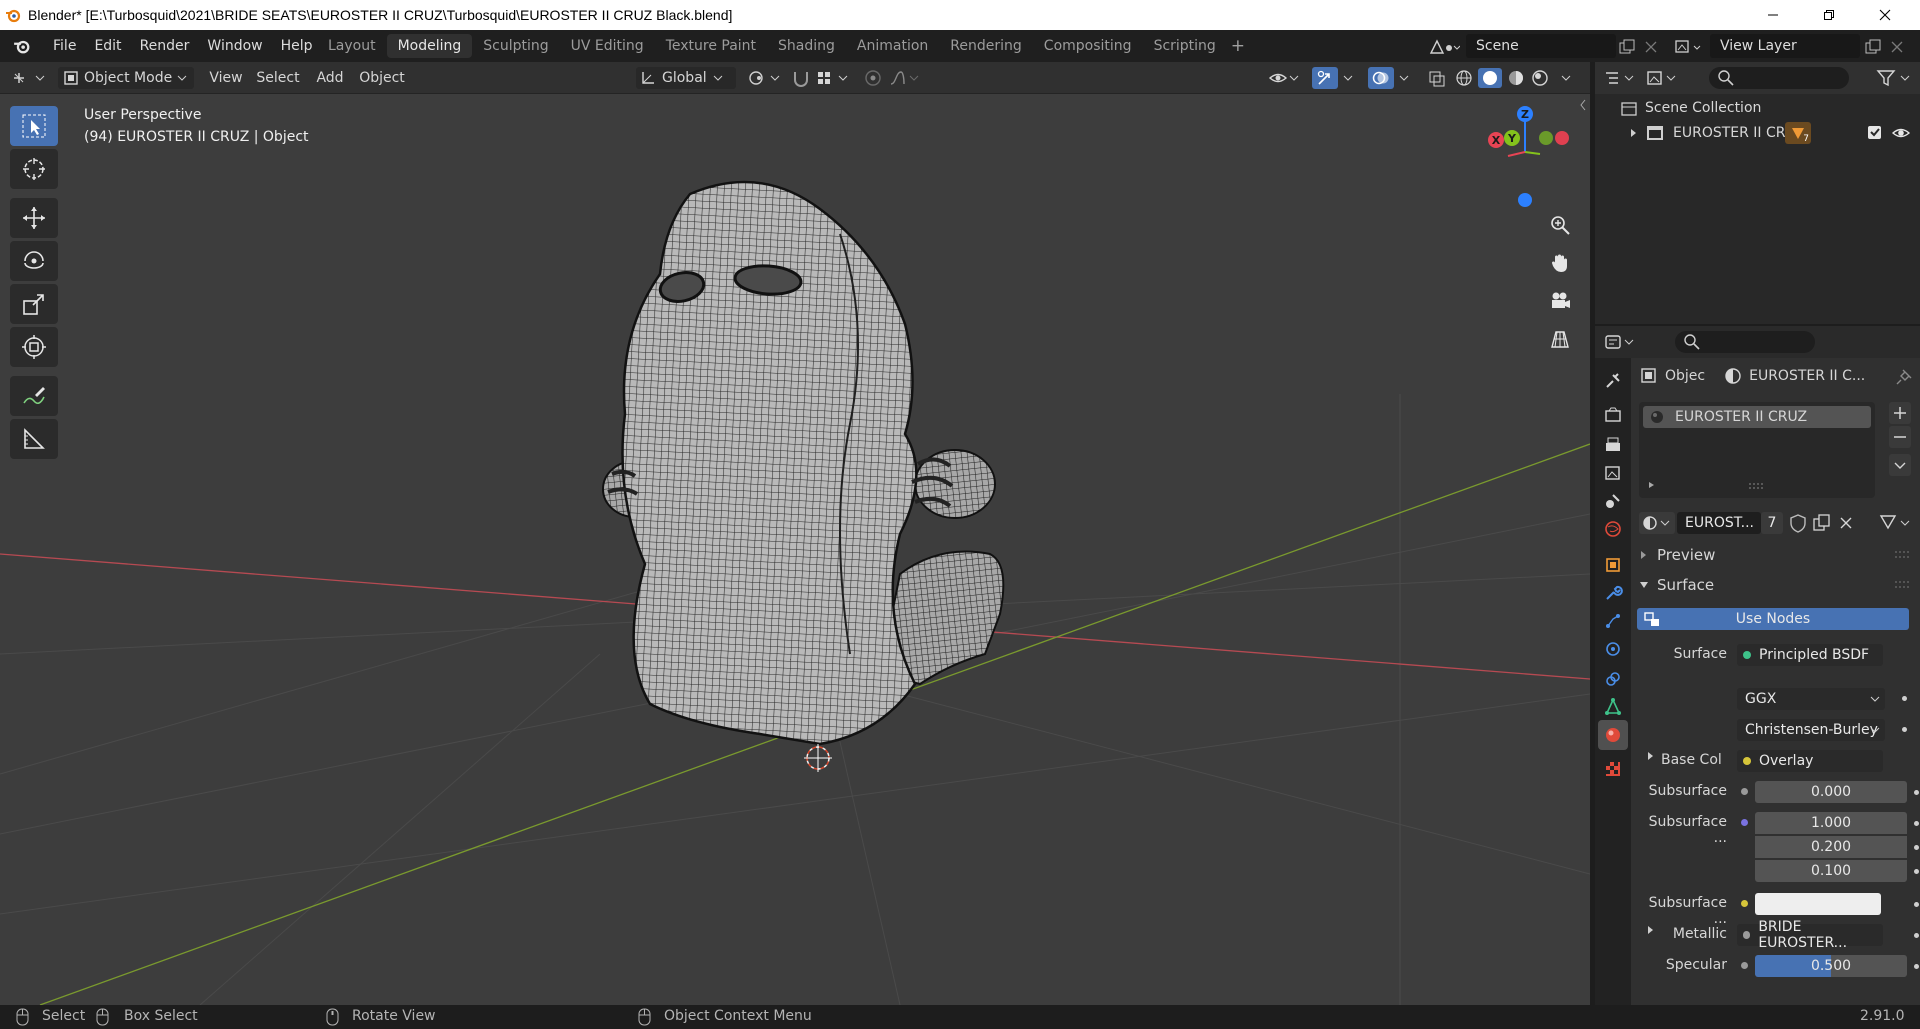 This screenshot has width=1920, height=1029. Describe the element at coordinates (1900, 465) in the screenshot. I see `slot-specials-button` at that location.